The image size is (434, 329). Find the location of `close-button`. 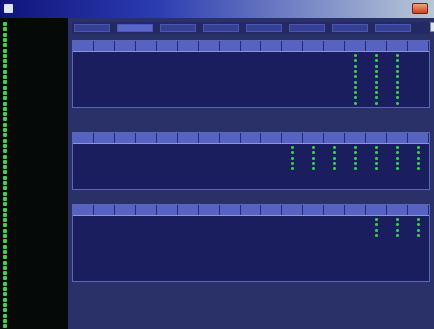

close-button is located at coordinates (420, 8).